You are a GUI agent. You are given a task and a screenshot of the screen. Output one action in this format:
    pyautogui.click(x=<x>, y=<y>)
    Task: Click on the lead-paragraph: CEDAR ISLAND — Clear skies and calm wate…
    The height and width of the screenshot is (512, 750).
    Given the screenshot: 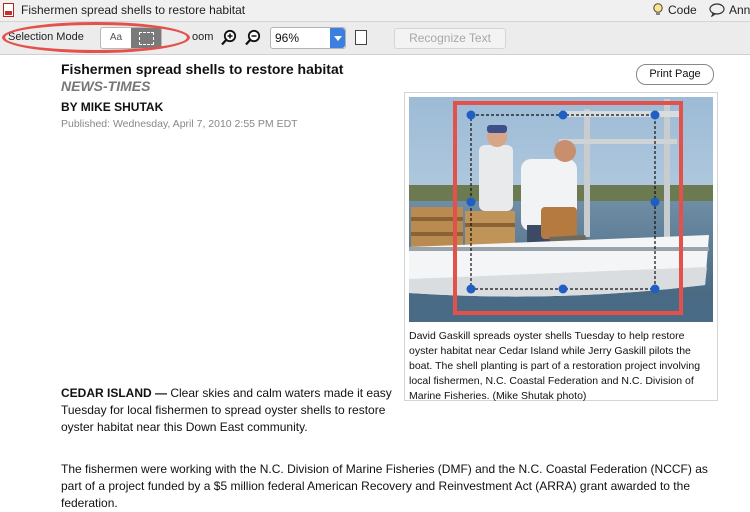 What is the action you would take?
    pyautogui.click(x=233, y=410)
    